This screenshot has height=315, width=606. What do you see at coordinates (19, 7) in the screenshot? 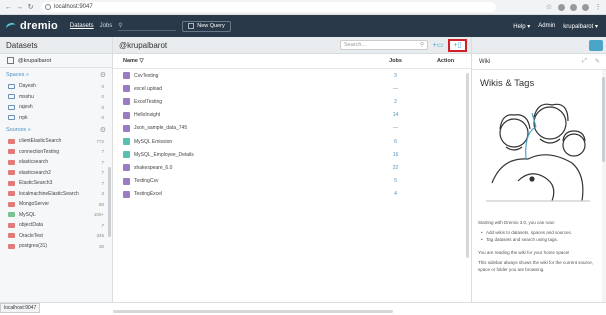
I see `forward-icon: →` at bounding box center [19, 7].